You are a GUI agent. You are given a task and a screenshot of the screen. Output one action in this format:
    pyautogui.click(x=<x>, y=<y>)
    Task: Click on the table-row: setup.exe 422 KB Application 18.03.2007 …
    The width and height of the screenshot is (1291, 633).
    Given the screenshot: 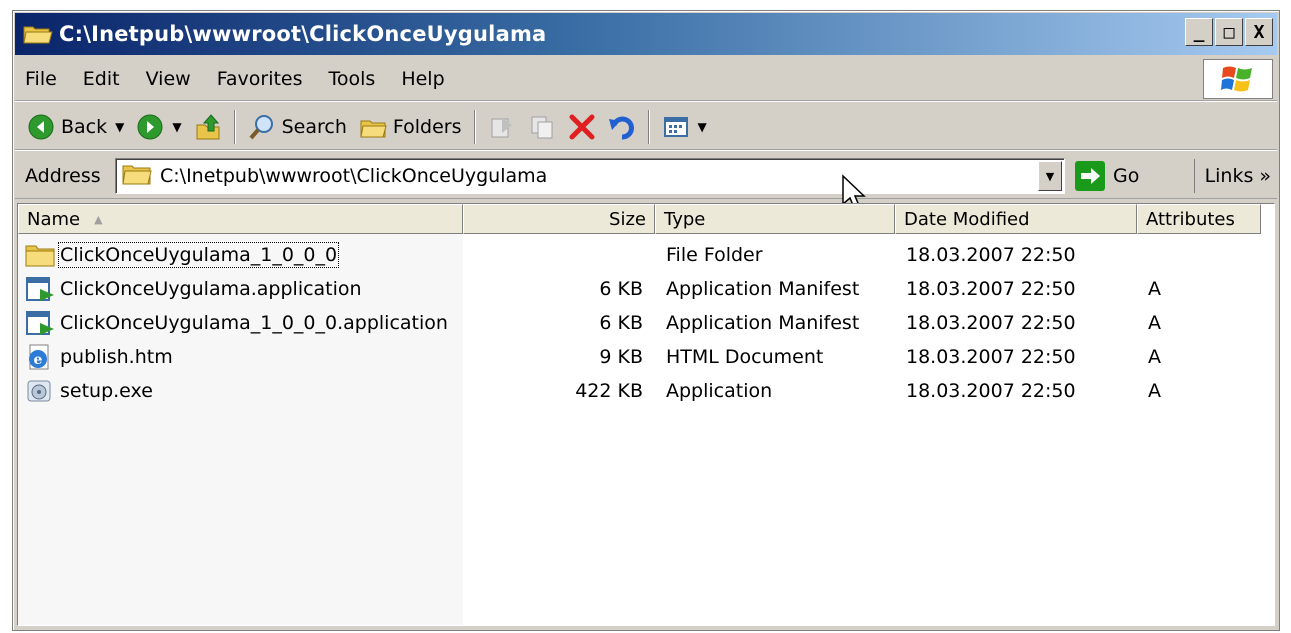 What is the action you would take?
    pyautogui.click(x=646, y=391)
    